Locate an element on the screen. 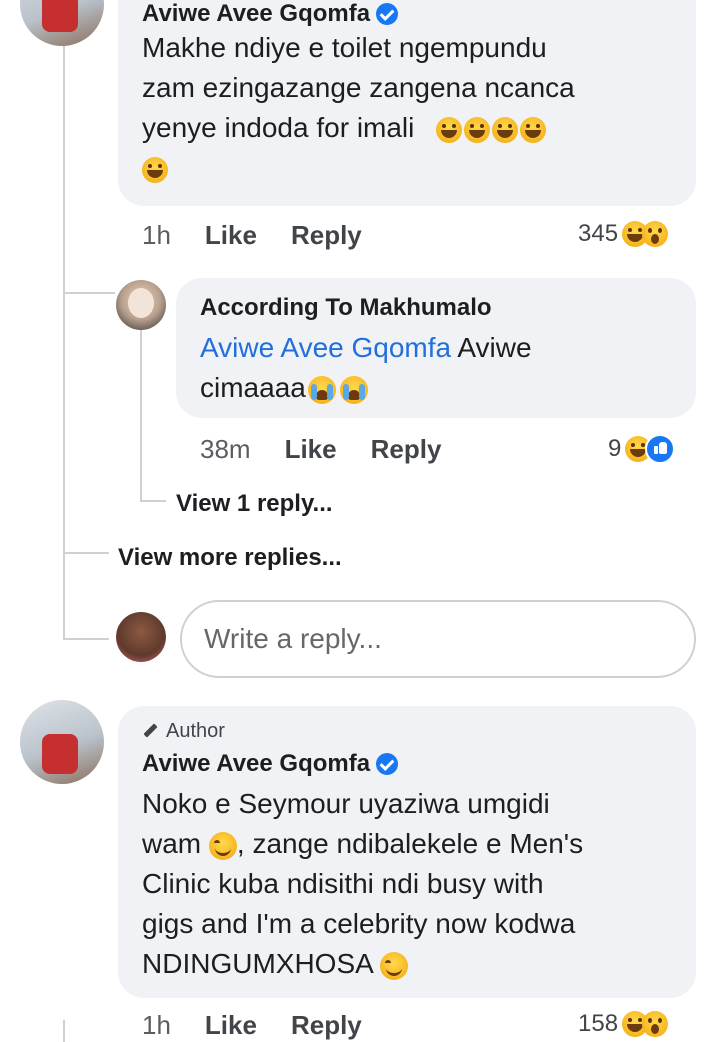 This screenshot has width=718, height=1042. comment-line: Noko e Seymour uyaziwa umgidi is located at coordinates (346, 803).